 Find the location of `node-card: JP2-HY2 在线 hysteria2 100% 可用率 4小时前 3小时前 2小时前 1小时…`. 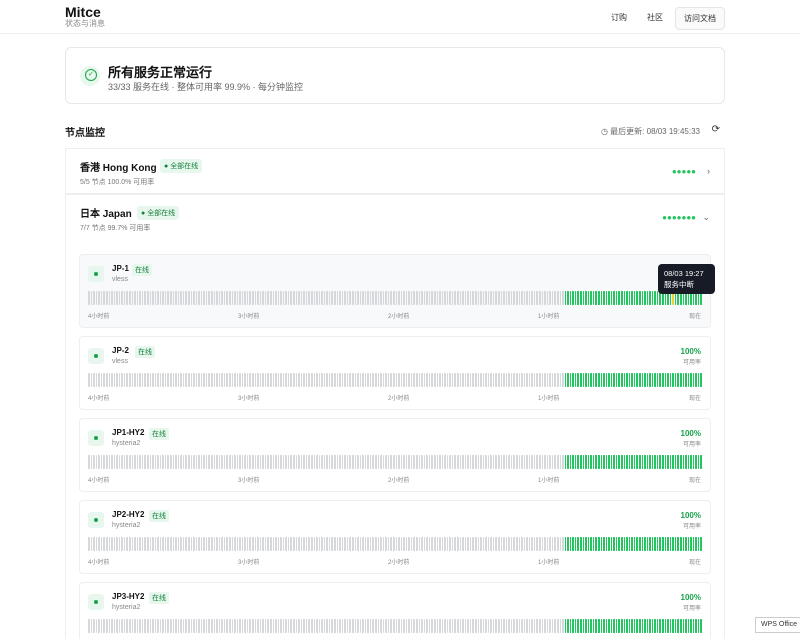

node-card: JP2-HY2 在线 hysteria2 100% 可用率 4小时前 3小时前 2小时前 1小时… is located at coordinates (395, 537).